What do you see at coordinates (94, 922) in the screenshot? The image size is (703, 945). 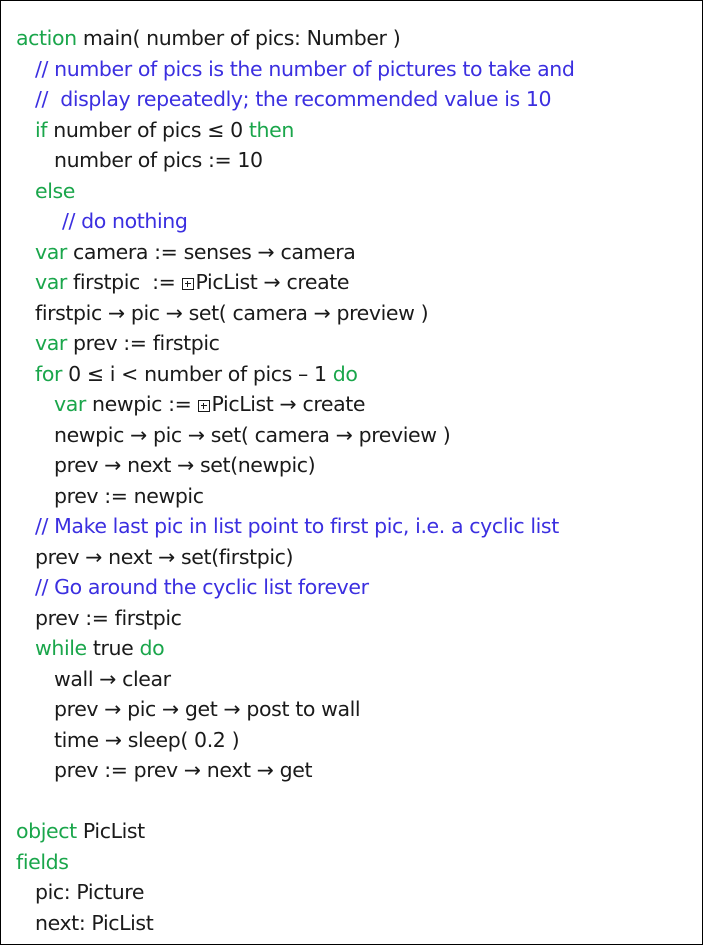 I see `code-text: next: PicList` at bounding box center [94, 922].